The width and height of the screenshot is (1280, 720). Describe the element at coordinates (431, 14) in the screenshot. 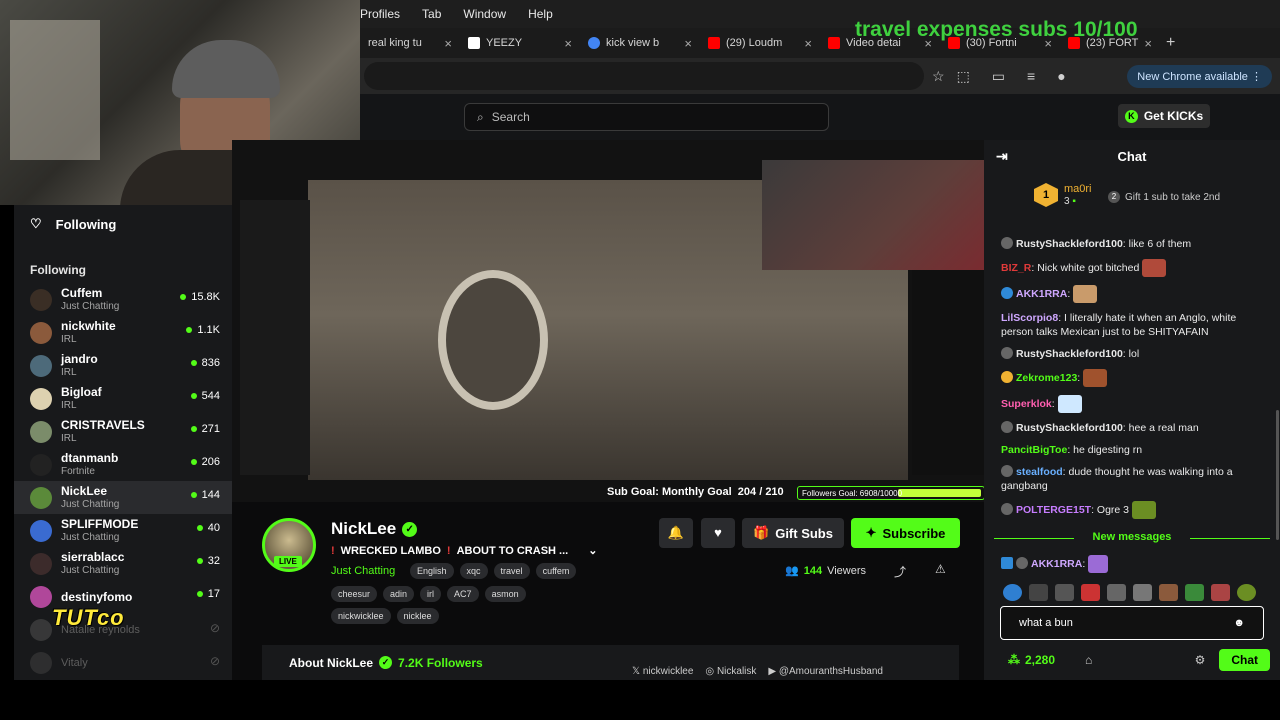

I see `menu-tab: Tab` at that location.